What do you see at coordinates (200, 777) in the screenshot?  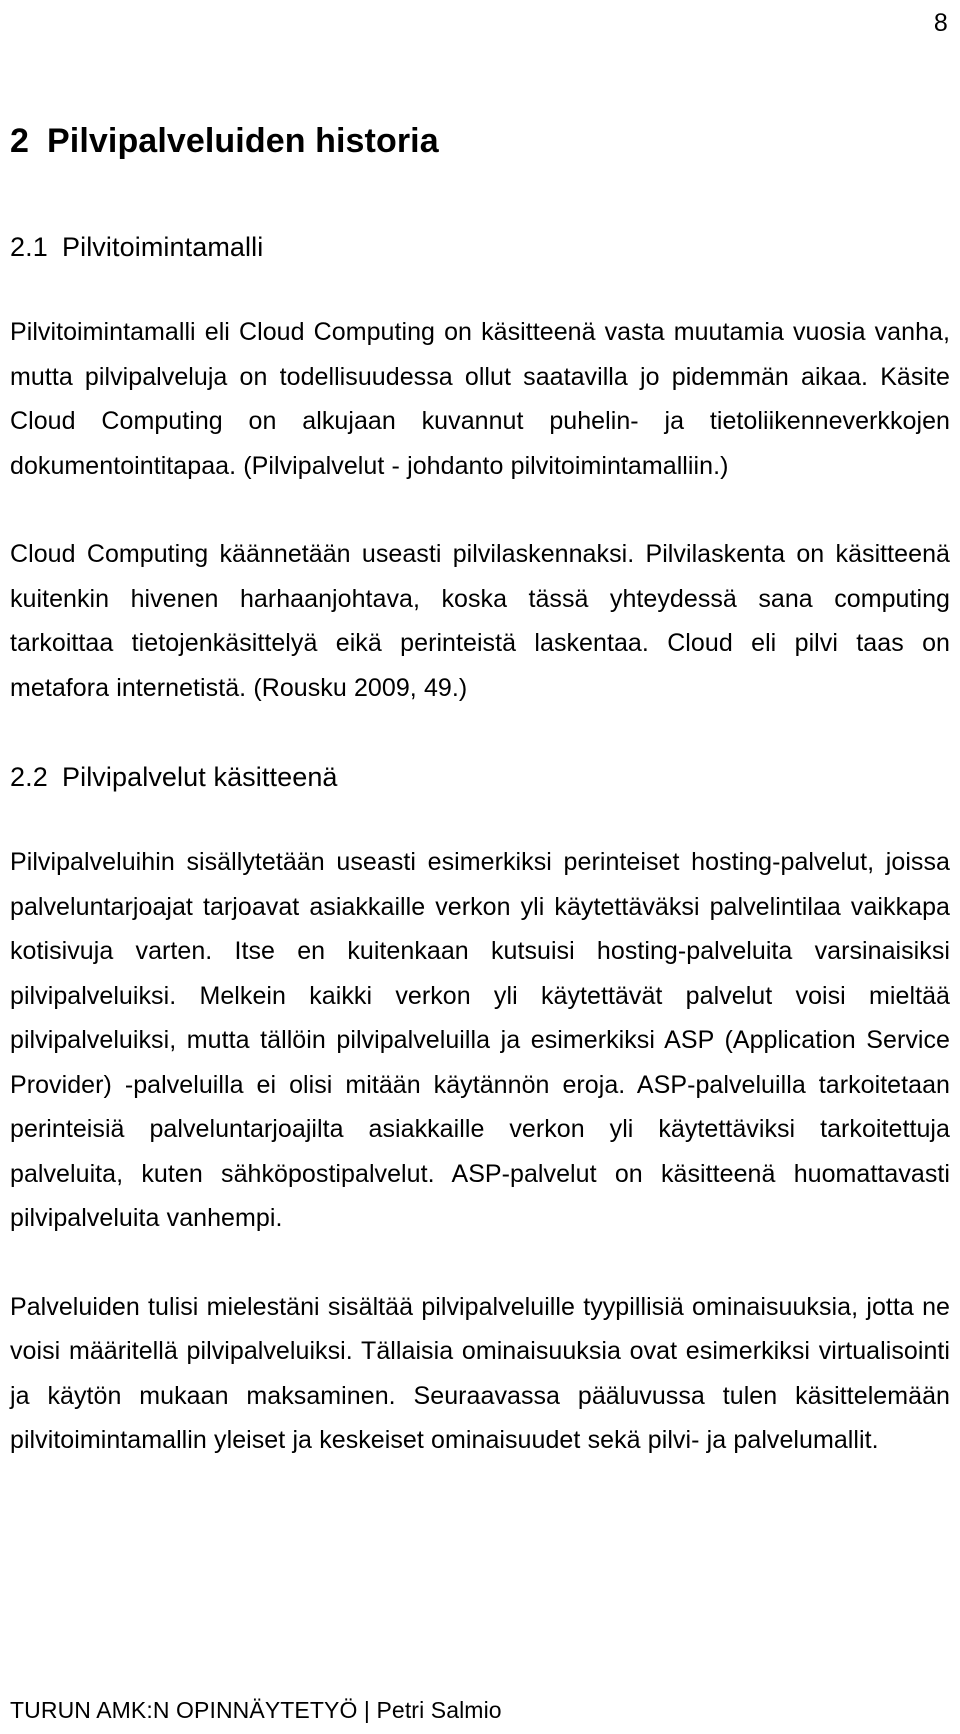 I see `section-title-text: Pilvipalvelut käsitteenä` at bounding box center [200, 777].